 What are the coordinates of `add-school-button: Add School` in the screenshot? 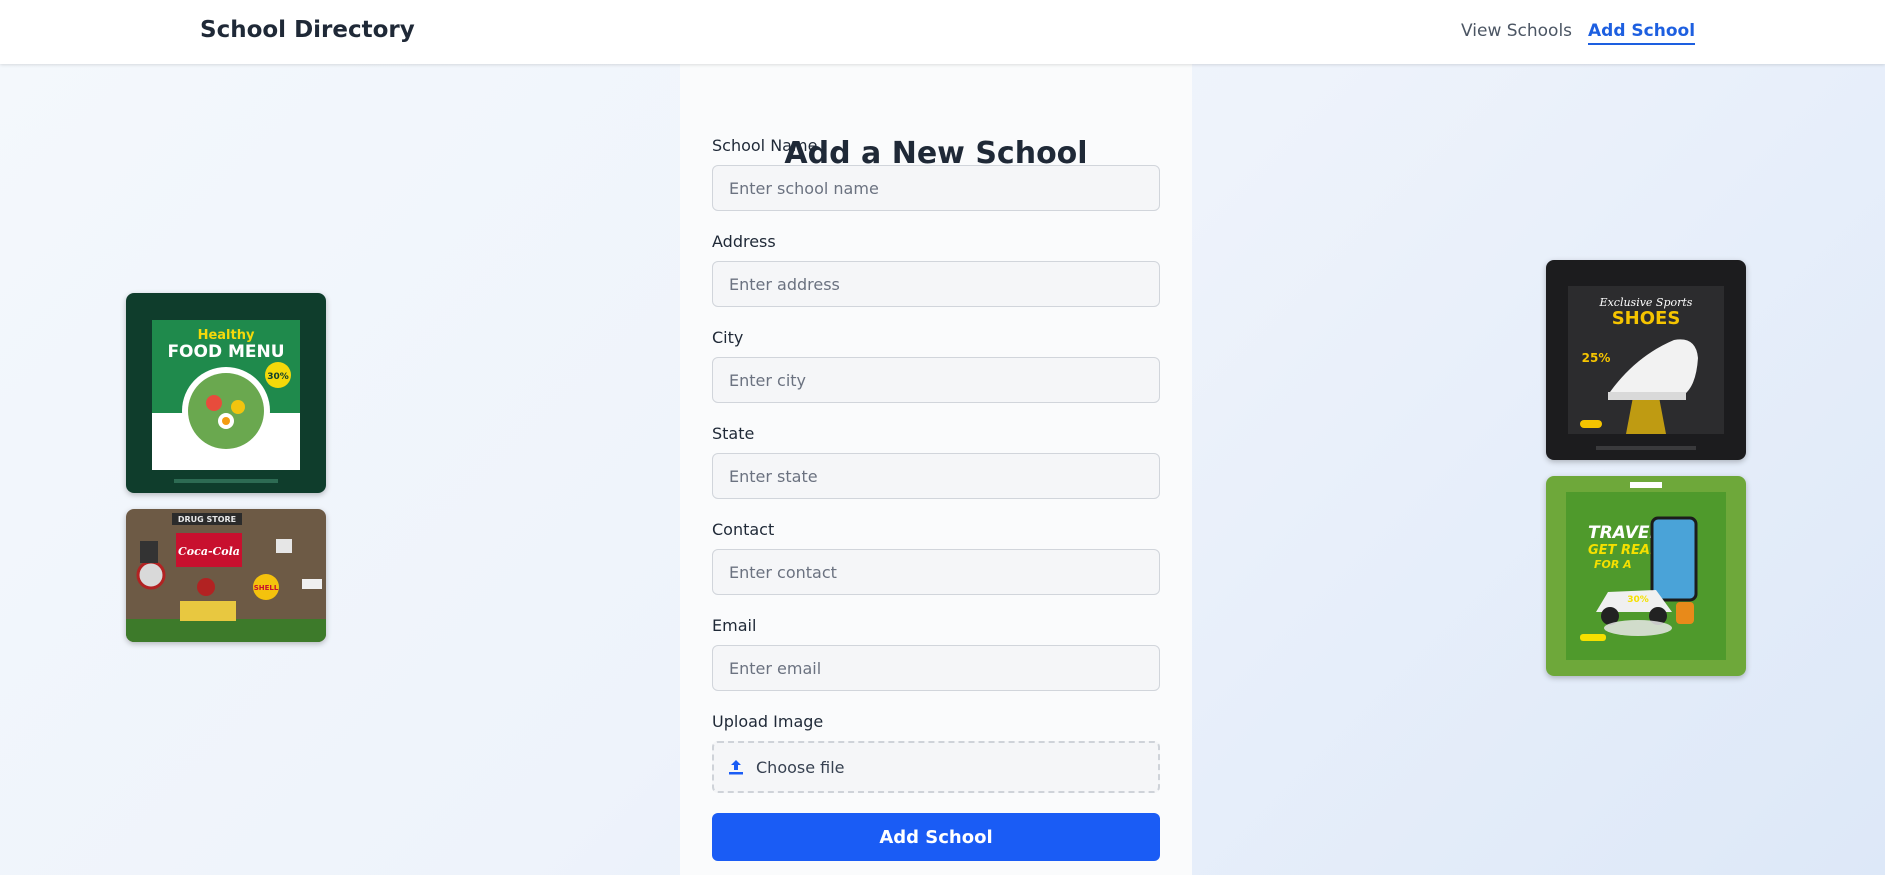 It's located at (936, 837).